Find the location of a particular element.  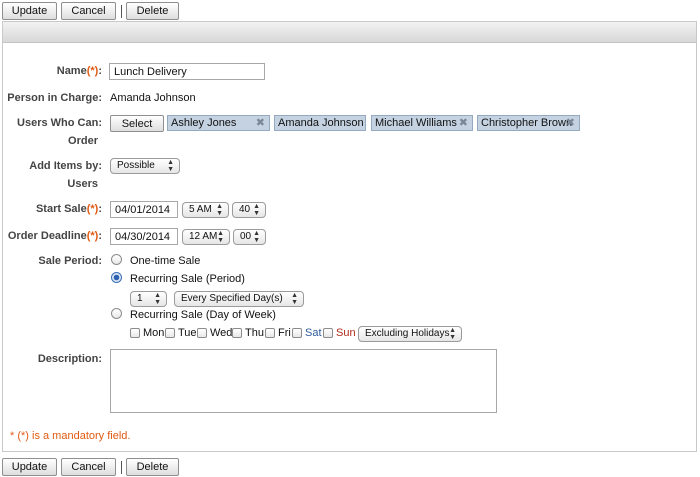

user-chip-label: Ashley Jones is located at coordinates (204, 123).